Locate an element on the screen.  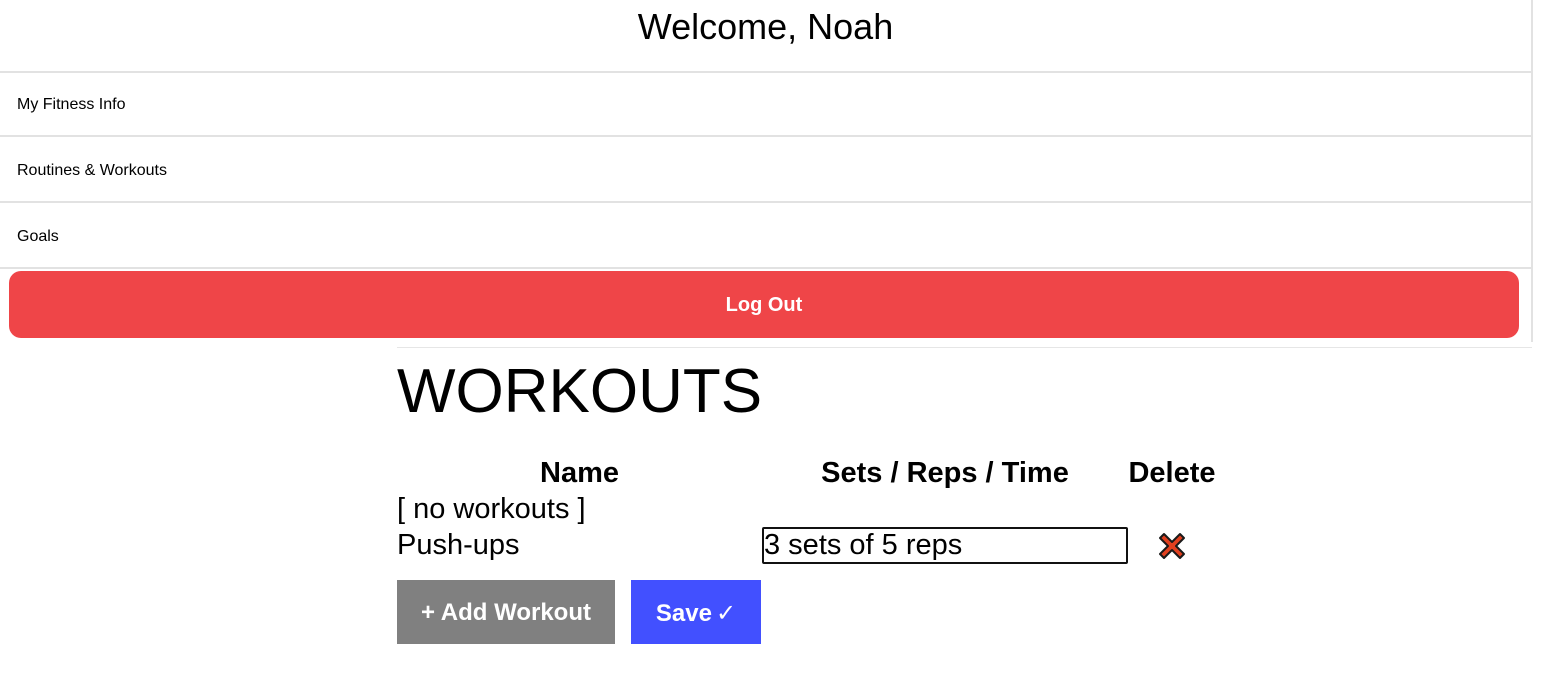
checkmark-icon: ✓ is located at coordinates (726, 613).